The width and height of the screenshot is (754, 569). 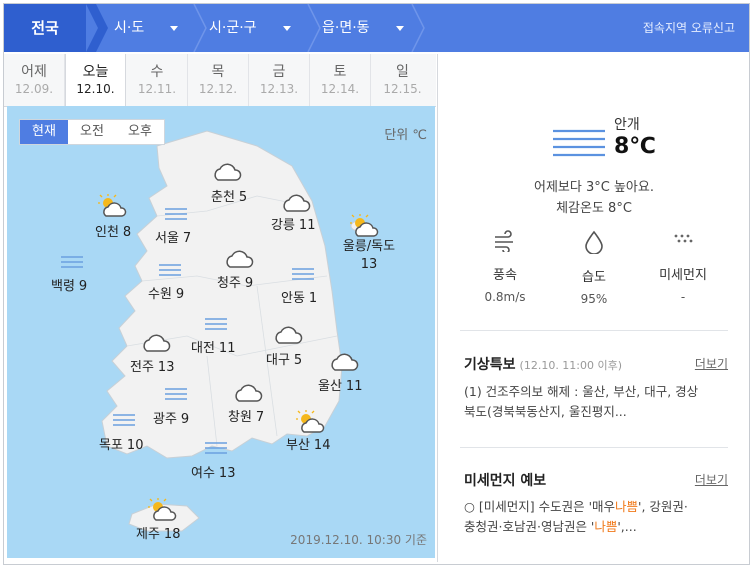 What do you see at coordinates (683, 275) in the screenshot?
I see `stat-label: 미세먼지` at bounding box center [683, 275].